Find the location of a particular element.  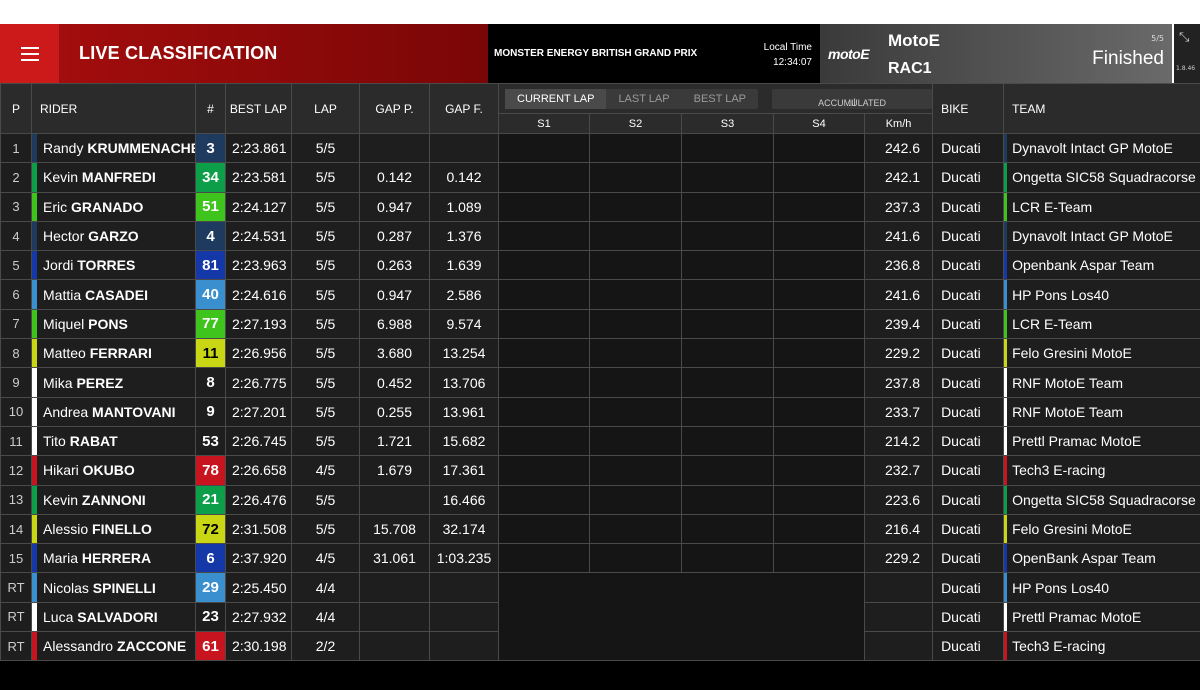

rider-name: Mika PEREZ is located at coordinates (80, 383).